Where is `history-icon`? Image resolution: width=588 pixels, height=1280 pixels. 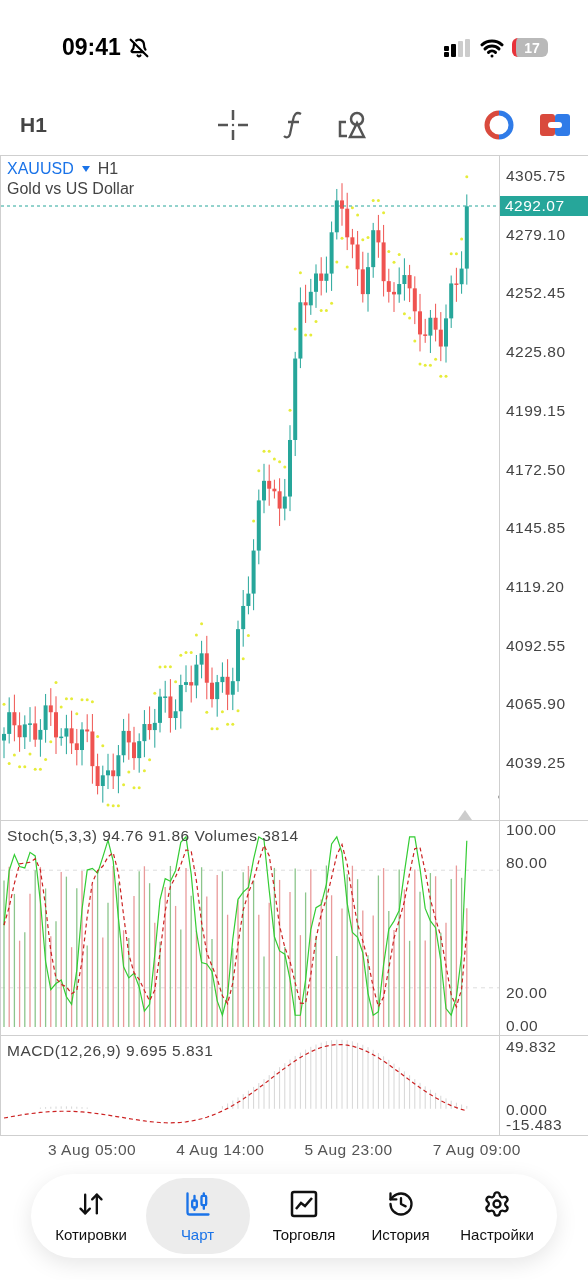 history-icon is located at coordinates (400, 1203).